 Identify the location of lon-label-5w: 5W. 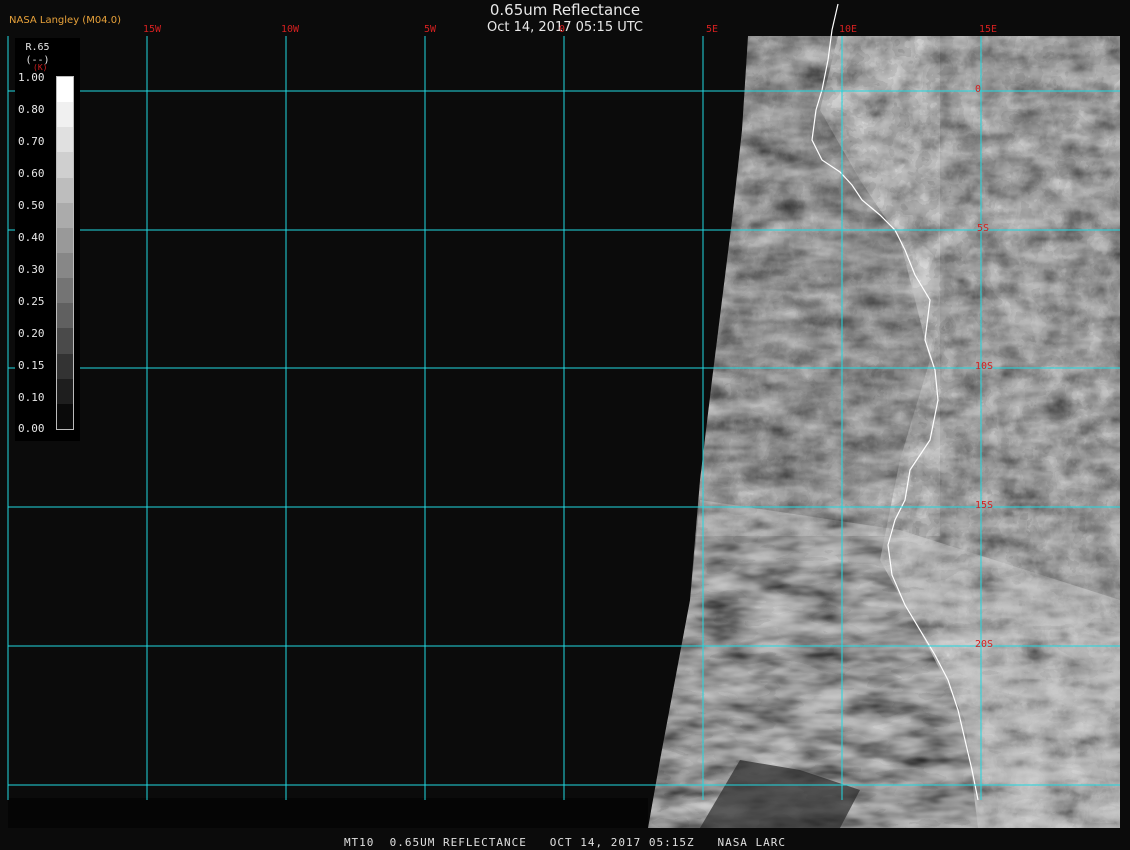
(430, 29).